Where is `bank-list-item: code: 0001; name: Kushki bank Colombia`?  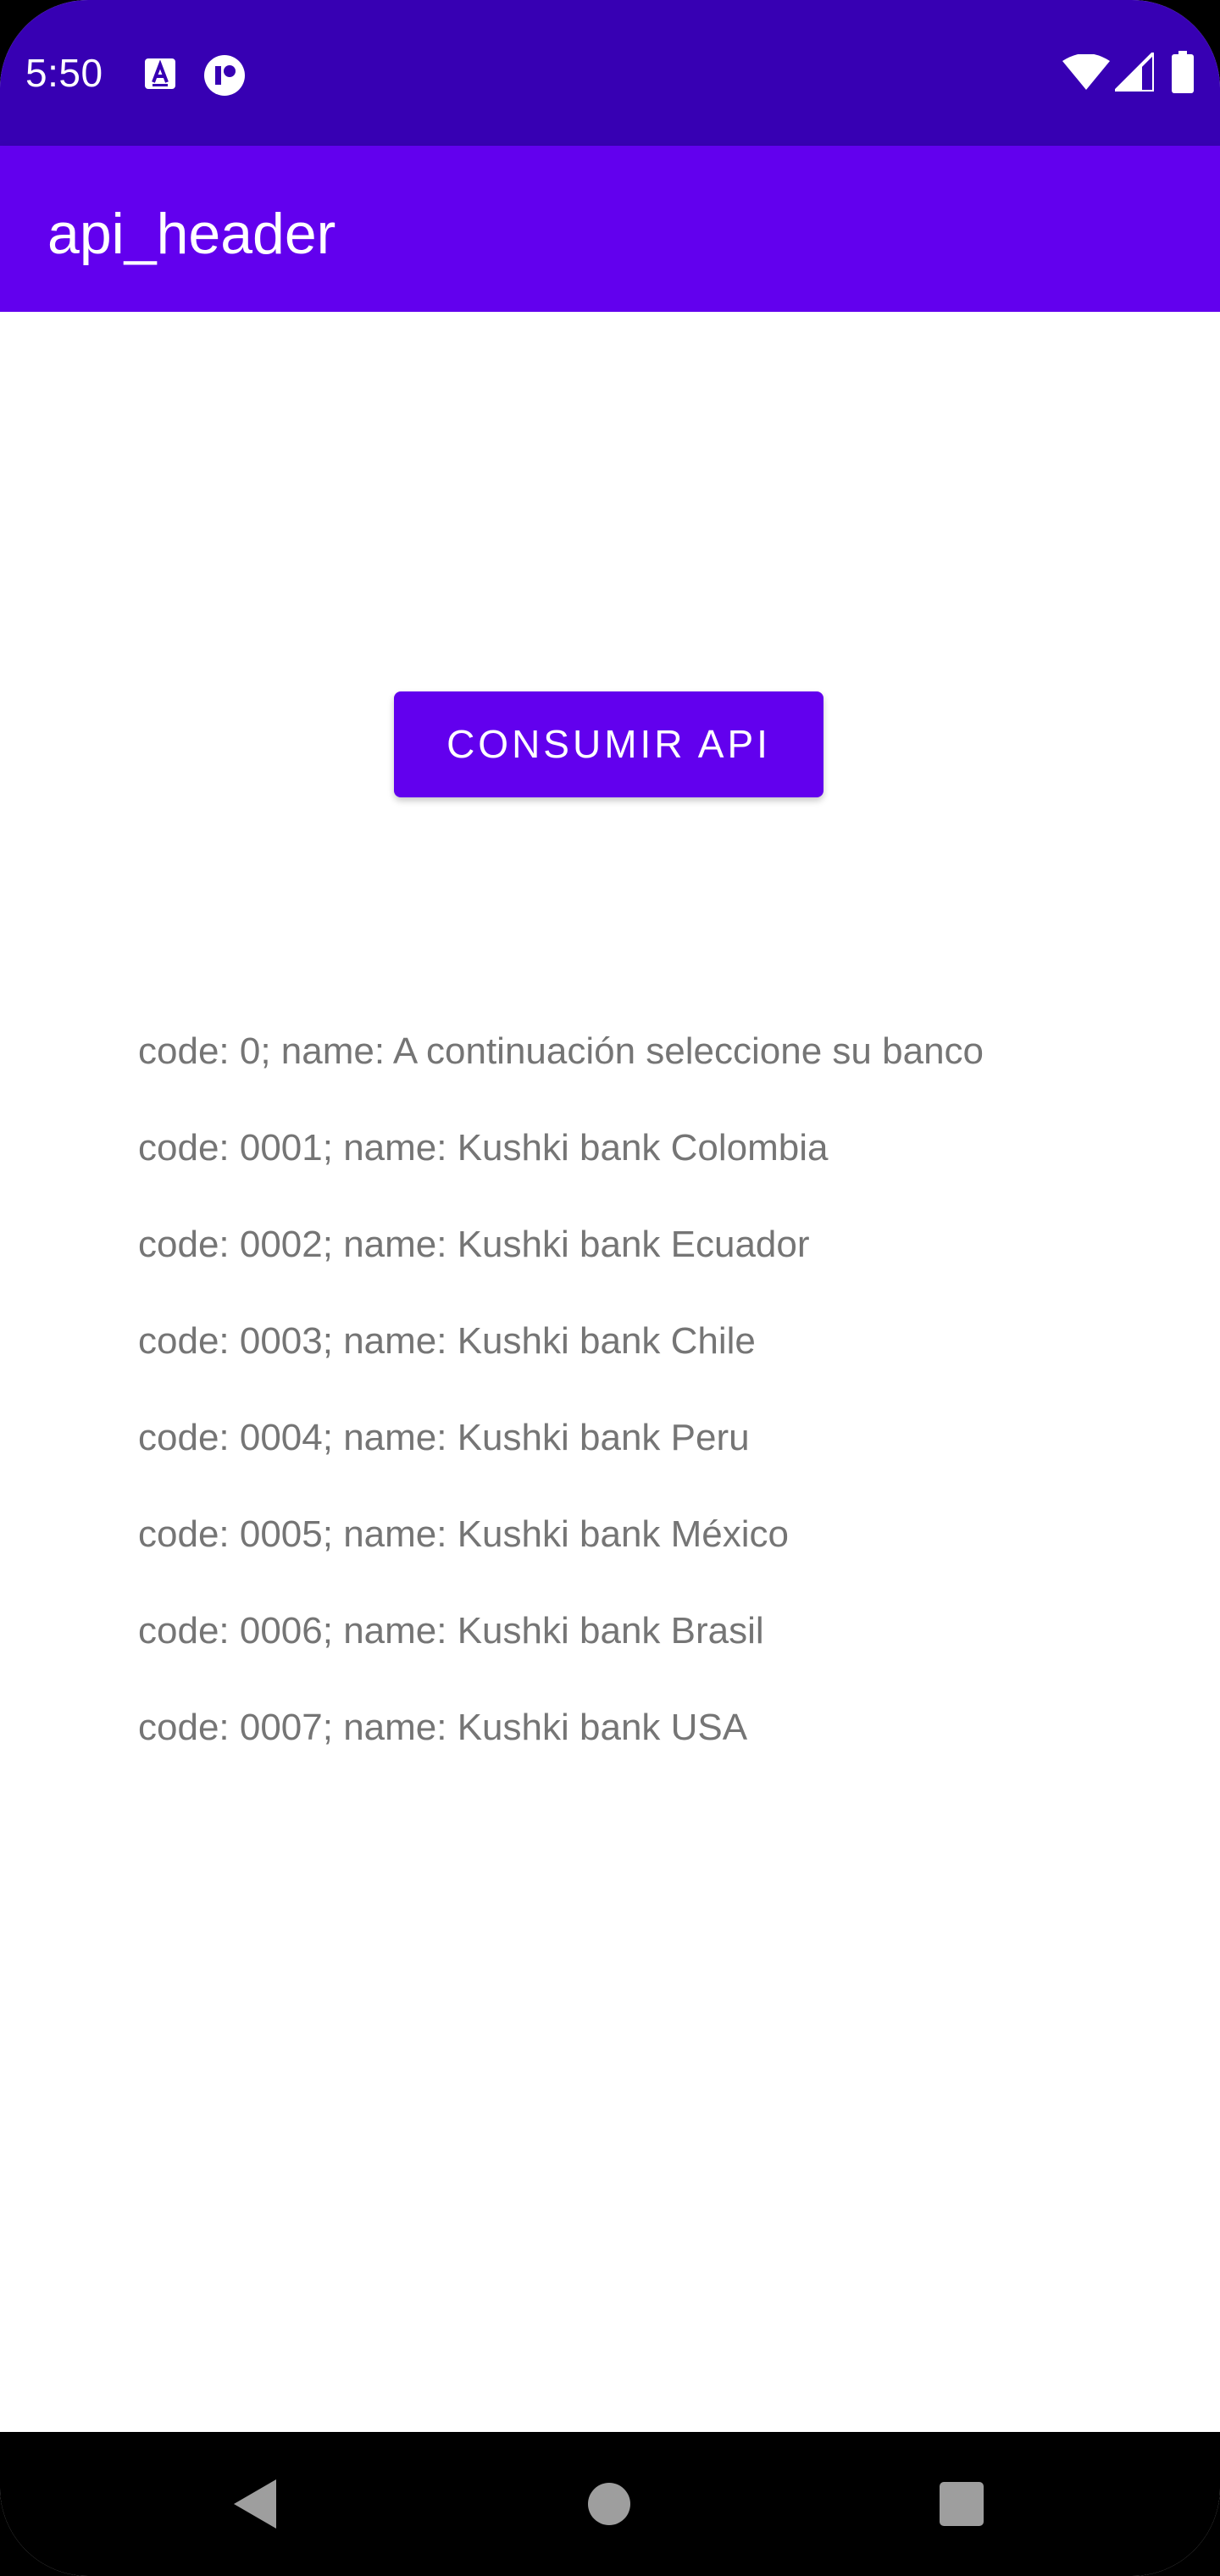 bank-list-item: code: 0001; name: Kushki bank Colombia is located at coordinates (484, 1148).